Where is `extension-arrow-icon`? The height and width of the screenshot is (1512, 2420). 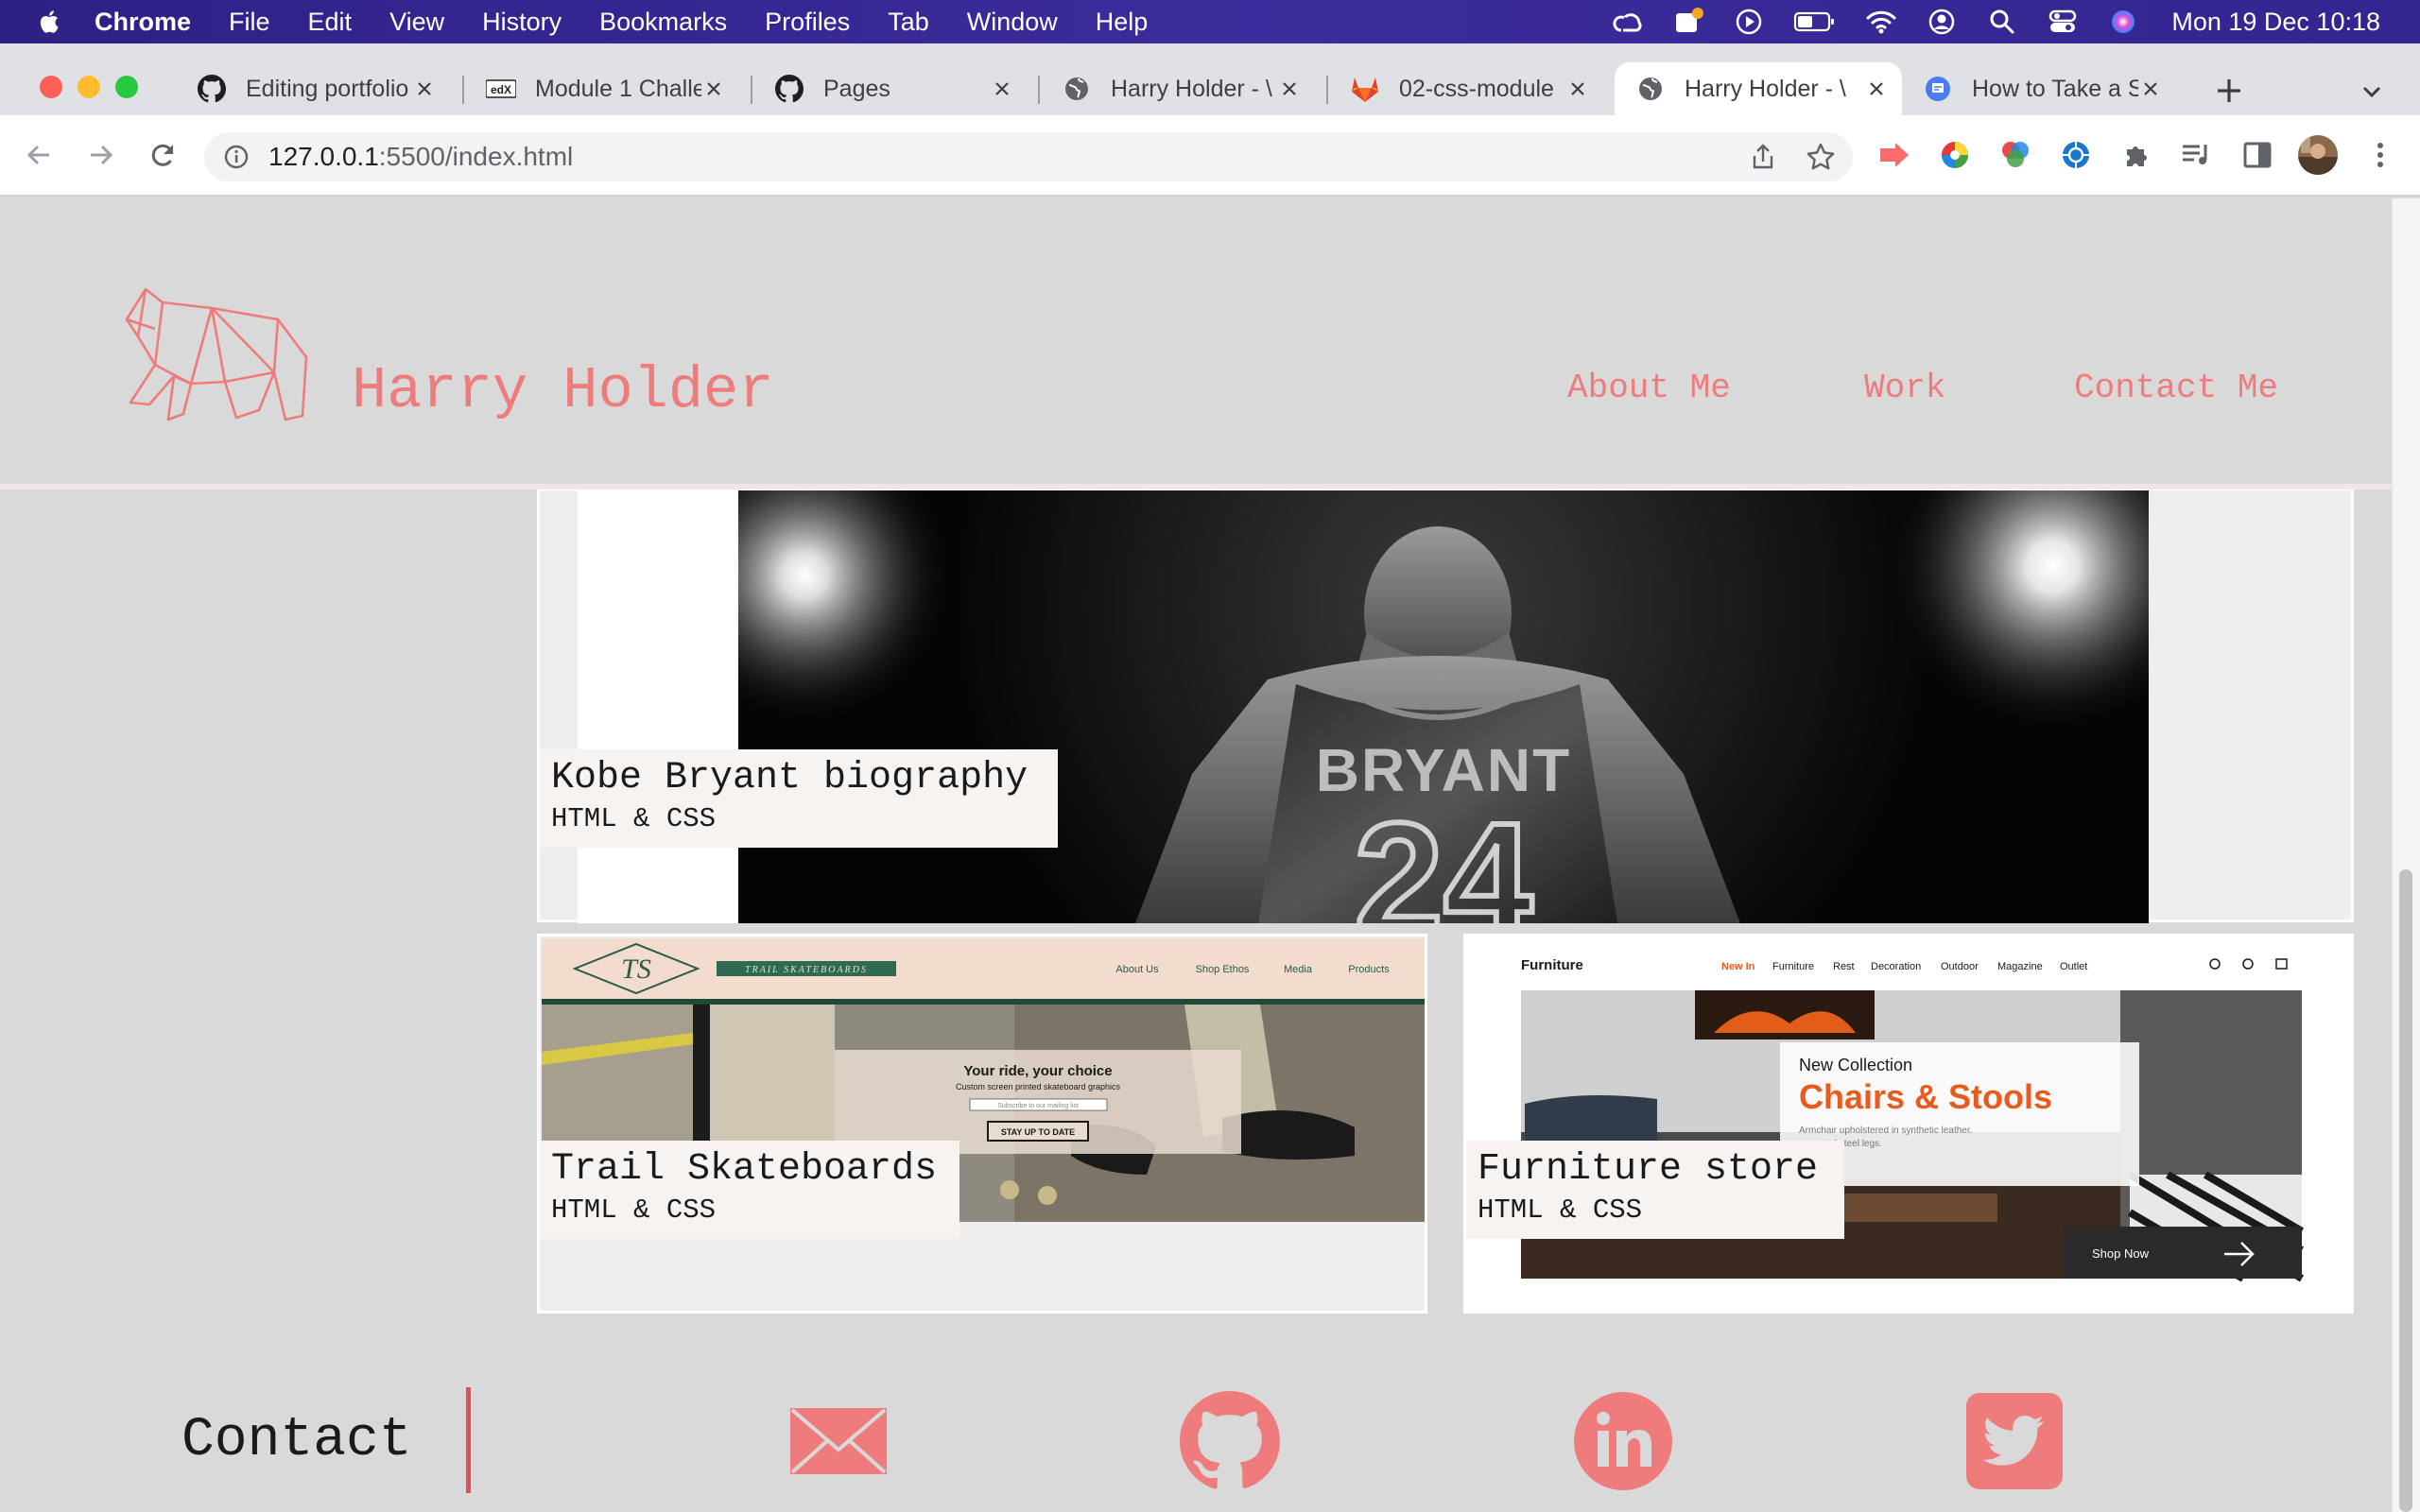 extension-arrow-icon is located at coordinates (1894, 155).